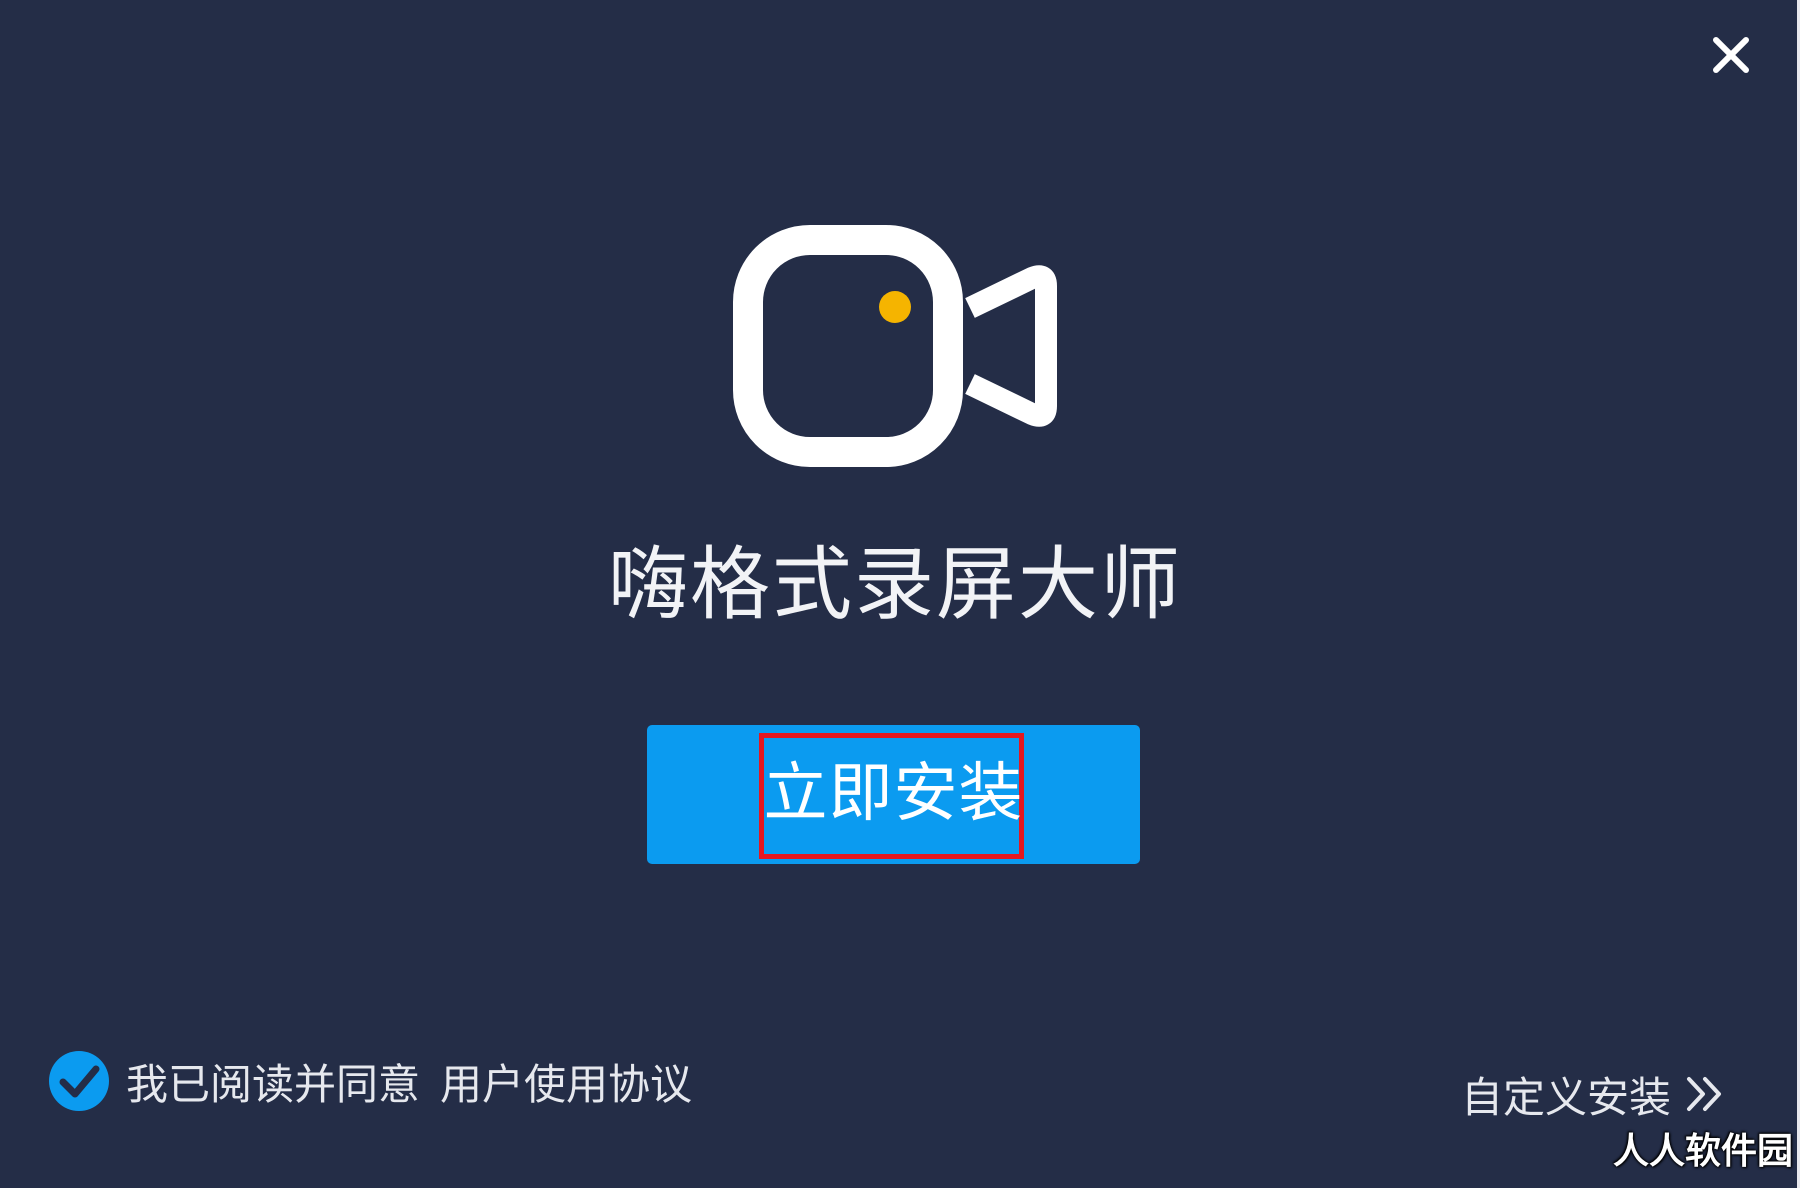 The image size is (1800, 1188). Describe the element at coordinates (895, 584) in the screenshot. I see `app-title: 嗨格式录屏大师` at that location.